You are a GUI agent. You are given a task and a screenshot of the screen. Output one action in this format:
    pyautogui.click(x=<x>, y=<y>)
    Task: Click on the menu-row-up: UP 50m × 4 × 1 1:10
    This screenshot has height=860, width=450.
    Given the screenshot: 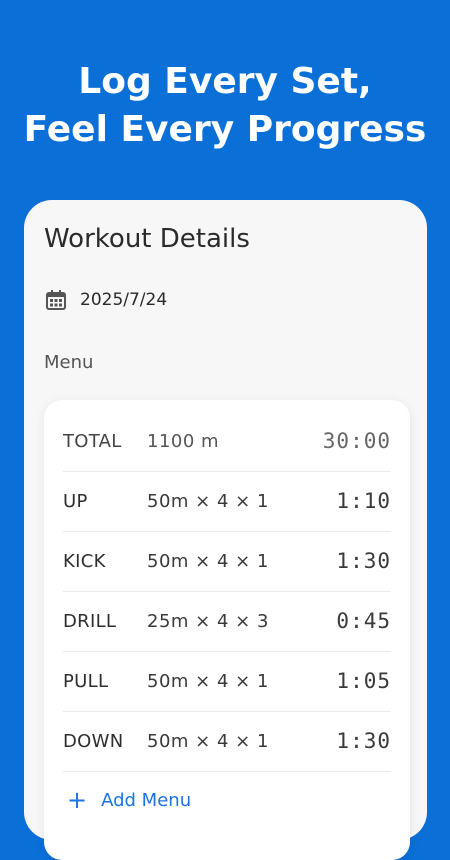 What is the action you would take?
    pyautogui.click(x=227, y=501)
    